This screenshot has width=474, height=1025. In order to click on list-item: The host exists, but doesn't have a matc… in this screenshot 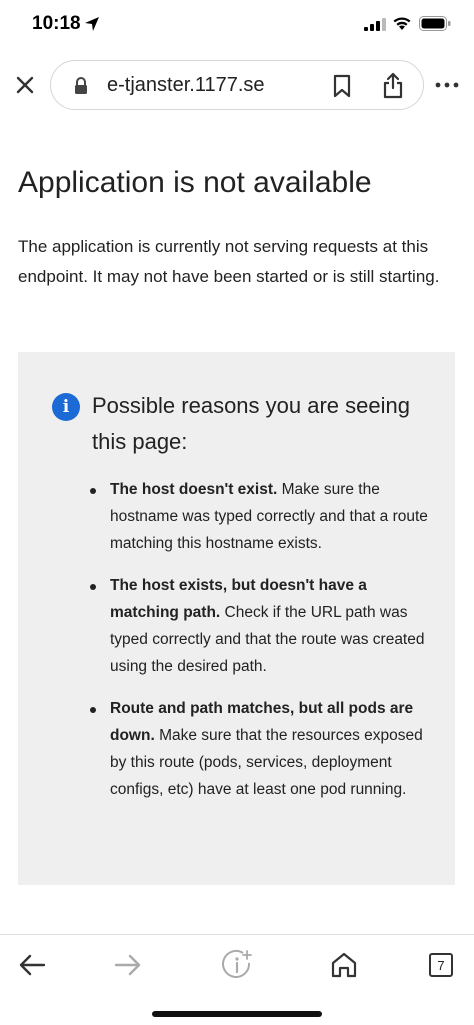, I will do `click(258, 626)`.